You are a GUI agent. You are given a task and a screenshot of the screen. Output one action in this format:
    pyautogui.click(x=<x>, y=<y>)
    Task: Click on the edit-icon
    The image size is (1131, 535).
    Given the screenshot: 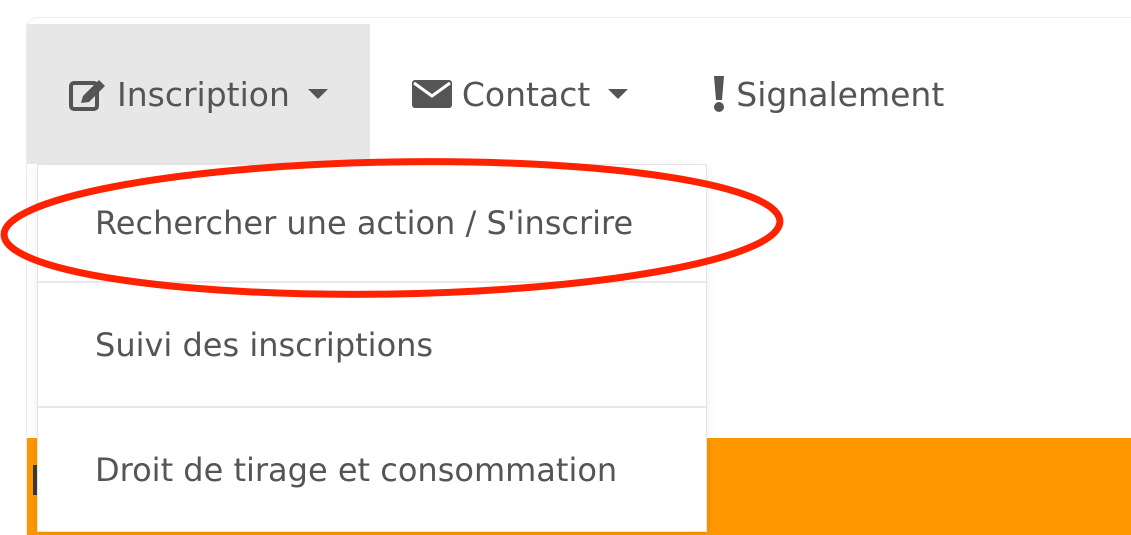 What is the action you would take?
    pyautogui.click(x=88, y=94)
    